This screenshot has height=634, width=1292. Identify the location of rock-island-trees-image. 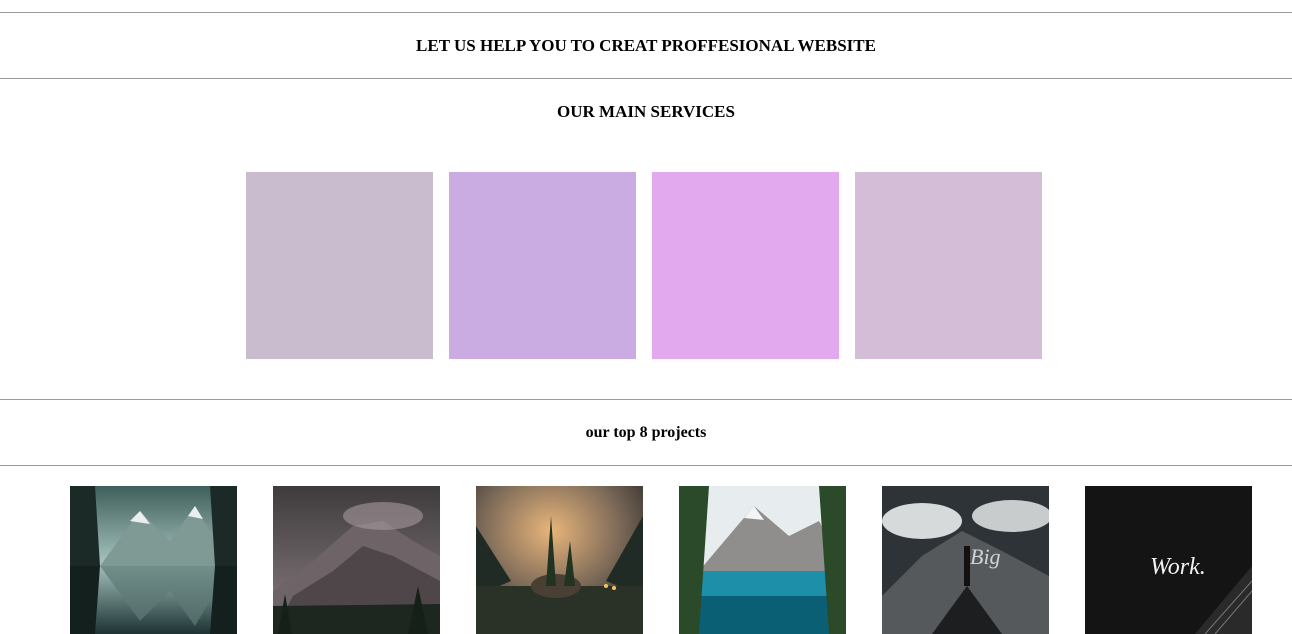
(559, 560).